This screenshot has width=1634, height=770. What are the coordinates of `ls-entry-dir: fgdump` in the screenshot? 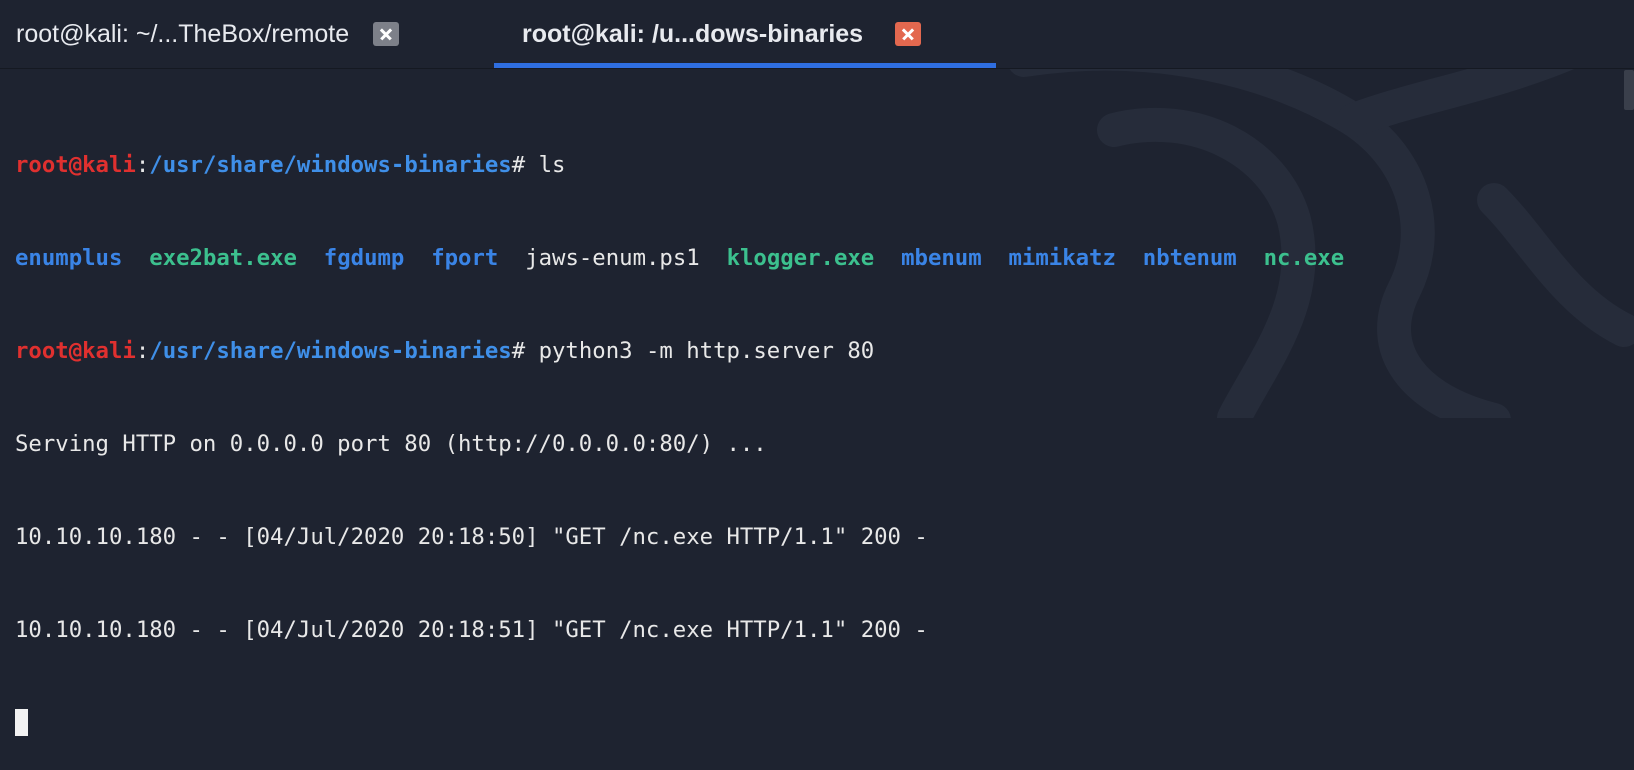 It's located at (364, 258).